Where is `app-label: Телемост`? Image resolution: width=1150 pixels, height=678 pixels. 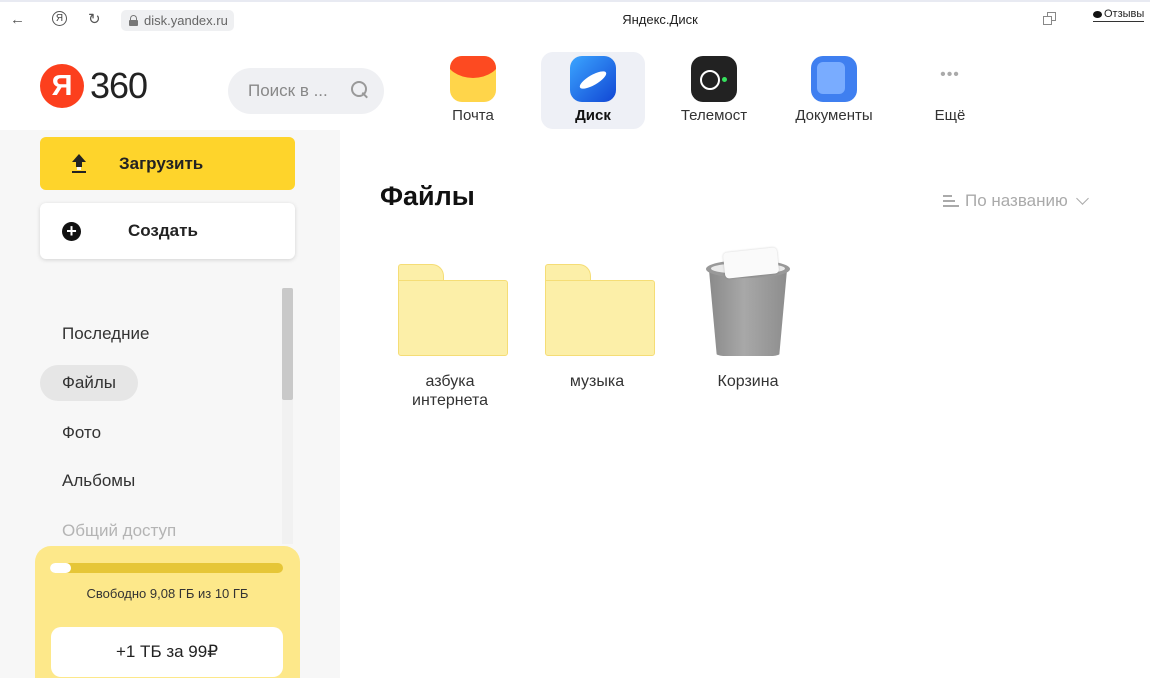
app-label: Телемост is located at coordinates (714, 115).